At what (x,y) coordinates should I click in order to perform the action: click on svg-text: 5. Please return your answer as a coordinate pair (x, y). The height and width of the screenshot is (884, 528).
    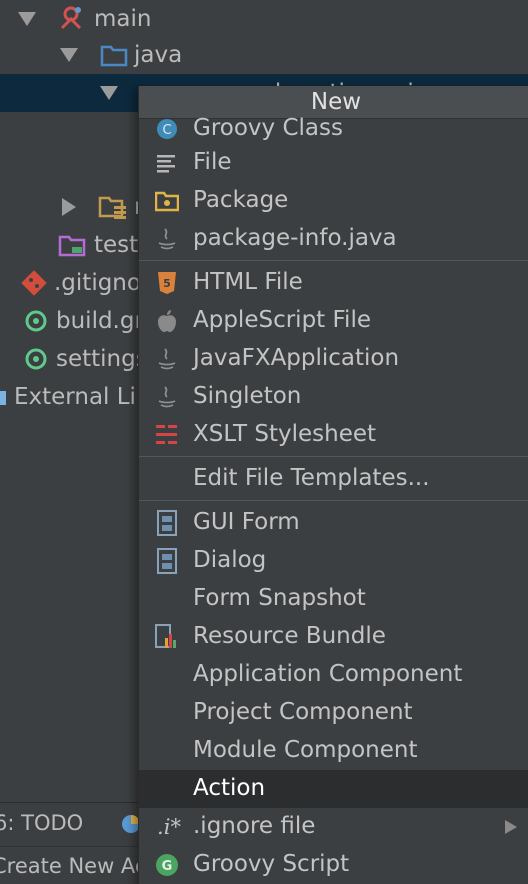
    Looking at the image, I should click on (167, 283).